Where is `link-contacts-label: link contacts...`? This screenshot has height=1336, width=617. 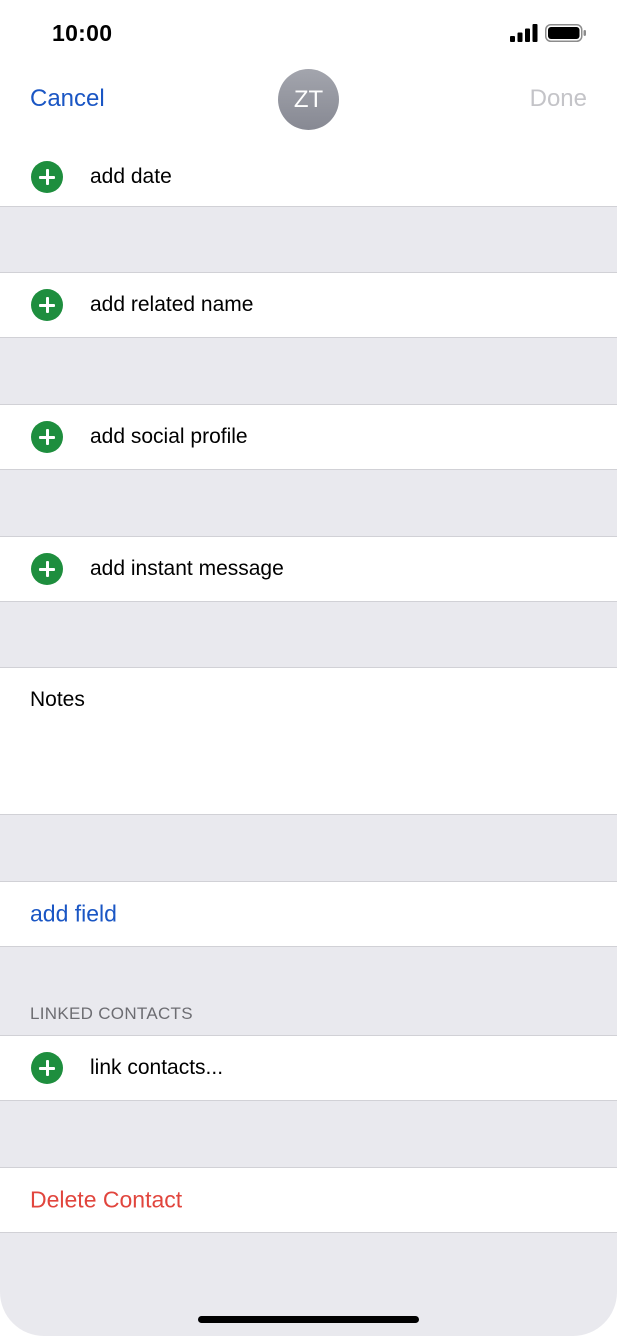 link-contacts-label: link contacts... is located at coordinates (157, 1067).